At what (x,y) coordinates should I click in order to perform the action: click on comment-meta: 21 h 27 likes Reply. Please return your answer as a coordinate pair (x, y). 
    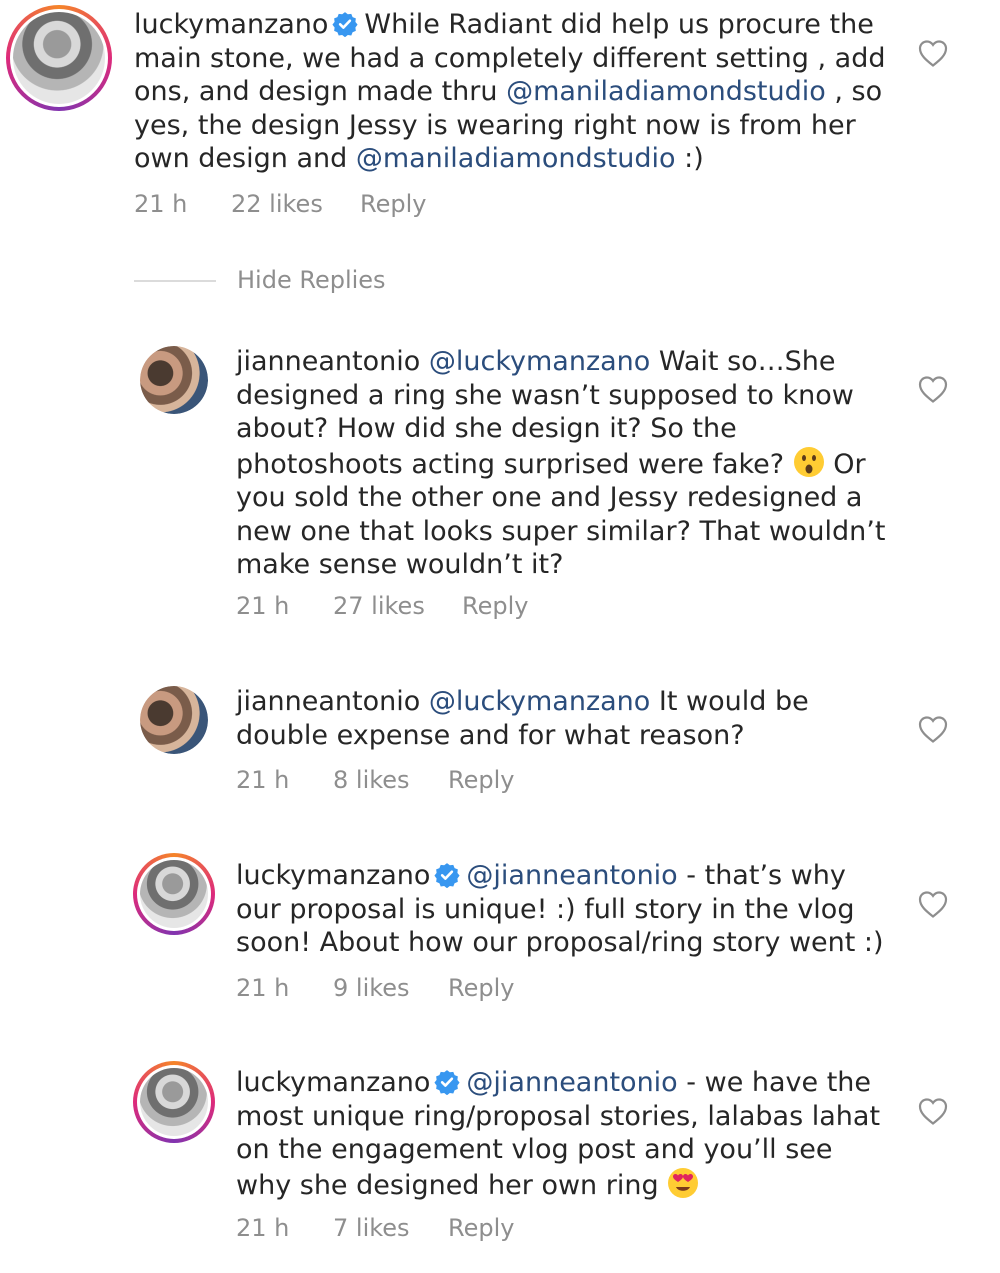
    Looking at the image, I should click on (382, 606).